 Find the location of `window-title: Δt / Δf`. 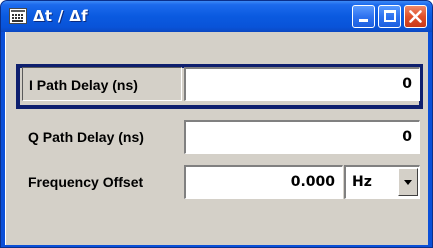

window-title: Δt / Δf is located at coordinates (60, 16).